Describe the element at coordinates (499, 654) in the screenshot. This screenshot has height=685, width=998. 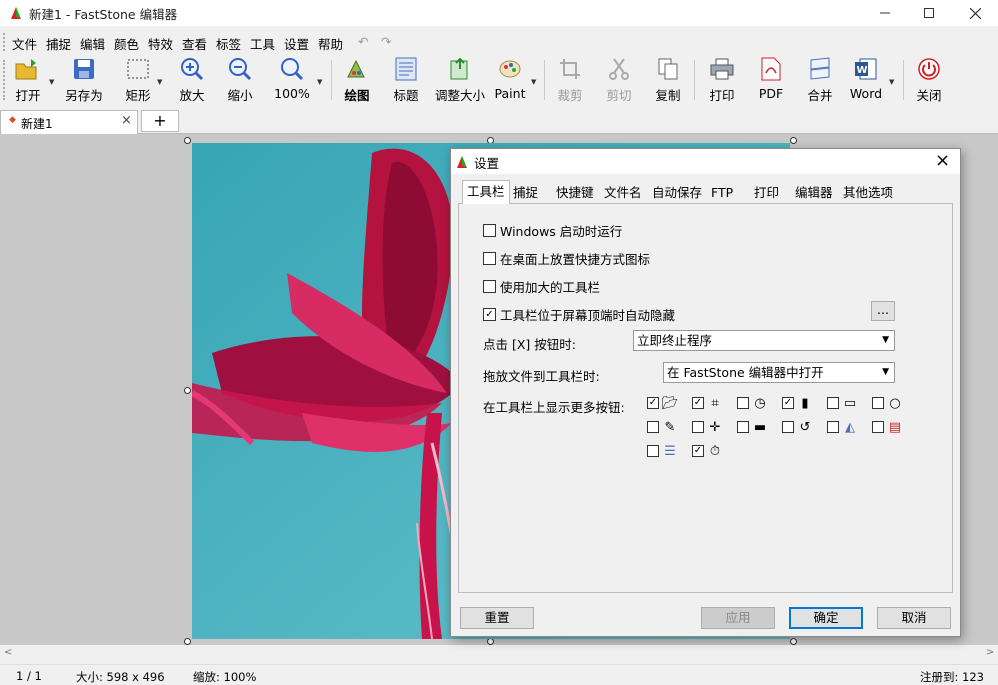
I see `horizontal-scrollbar: < >` at that location.